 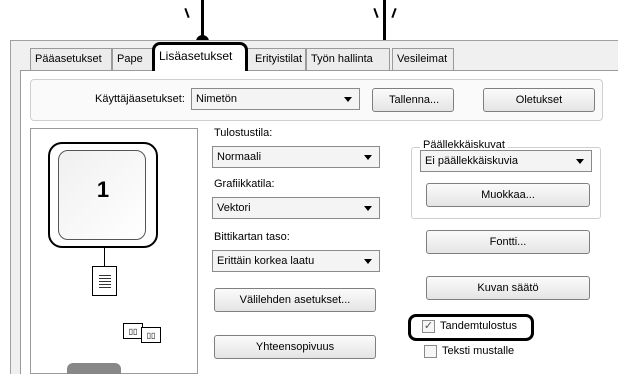 I want to click on page-preview-icon: 1, so click(x=103, y=195).